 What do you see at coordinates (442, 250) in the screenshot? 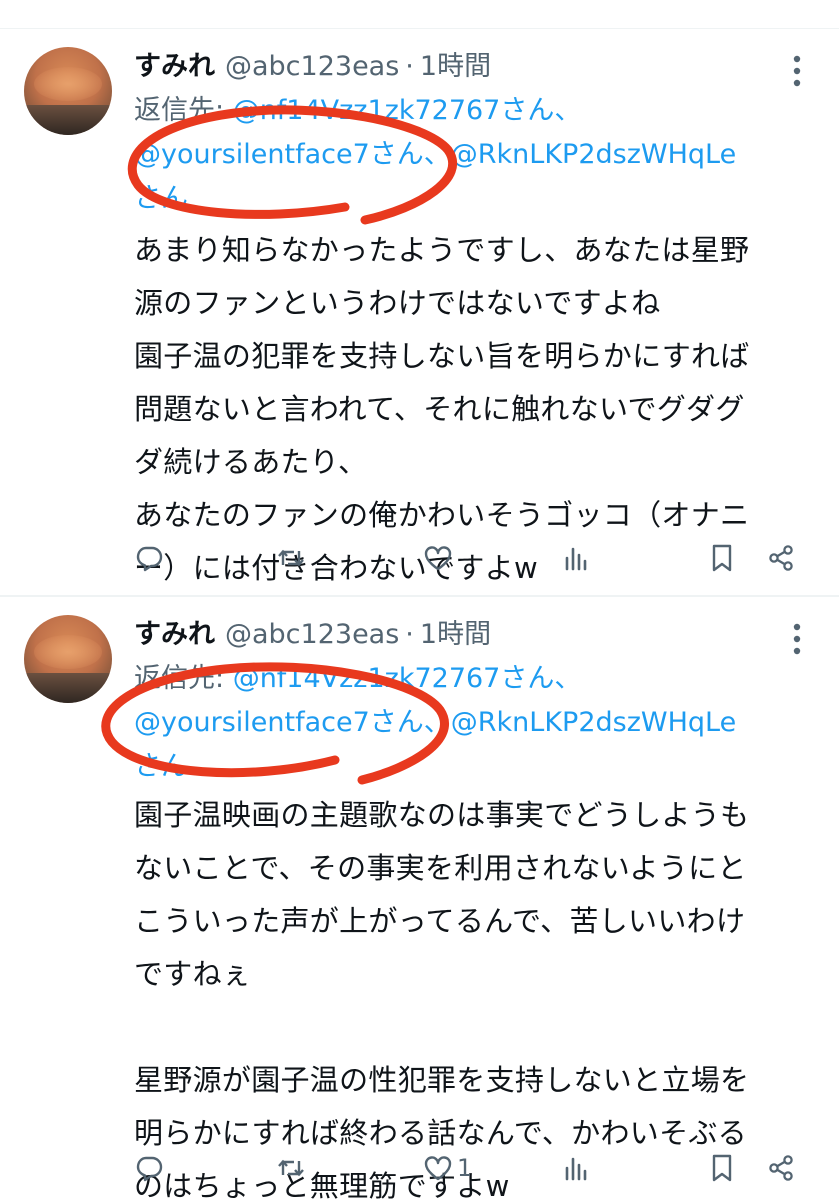
I see `tweet-body-line: あまり知らなかったようですし、あなたは星野` at bounding box center [442, 250].